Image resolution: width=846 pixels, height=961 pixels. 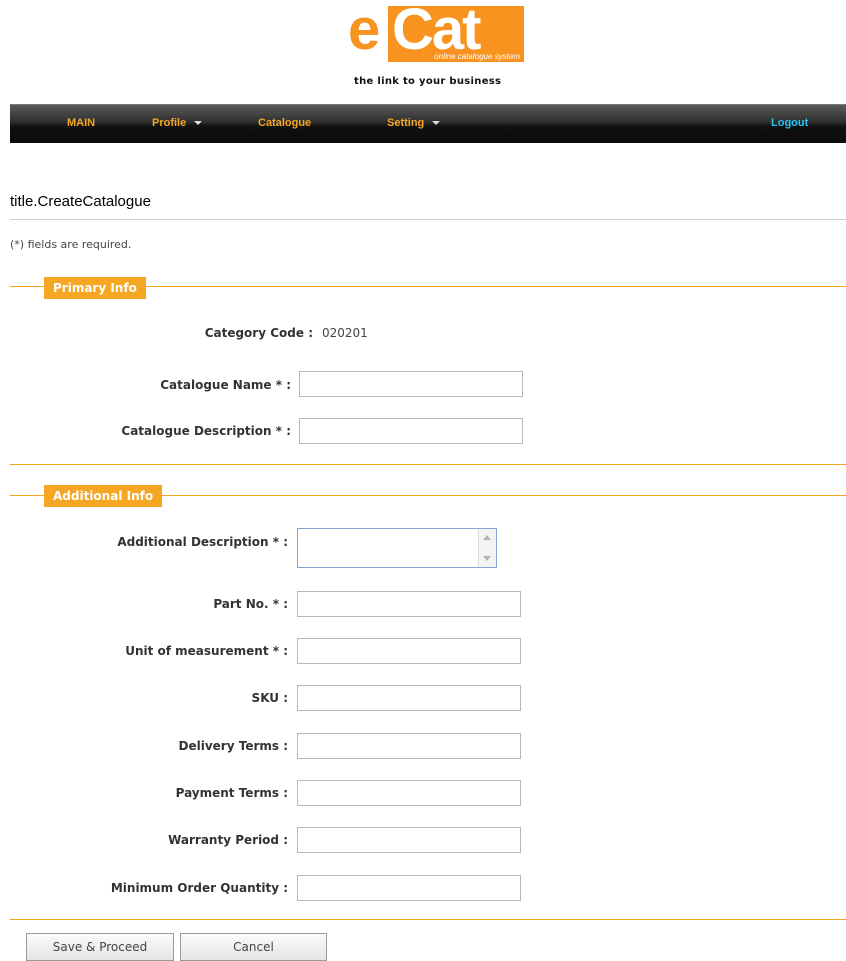 I want to click on scroll-down-icon, so click(x=487, y=558).